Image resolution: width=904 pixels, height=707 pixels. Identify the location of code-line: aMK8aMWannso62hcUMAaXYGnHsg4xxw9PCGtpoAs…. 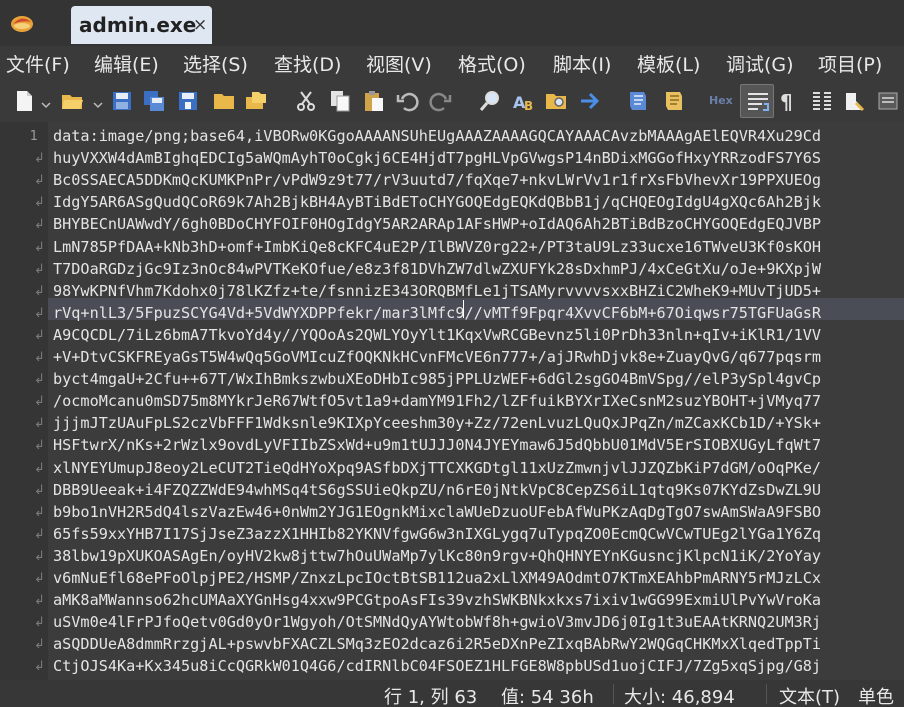
(437, 602).